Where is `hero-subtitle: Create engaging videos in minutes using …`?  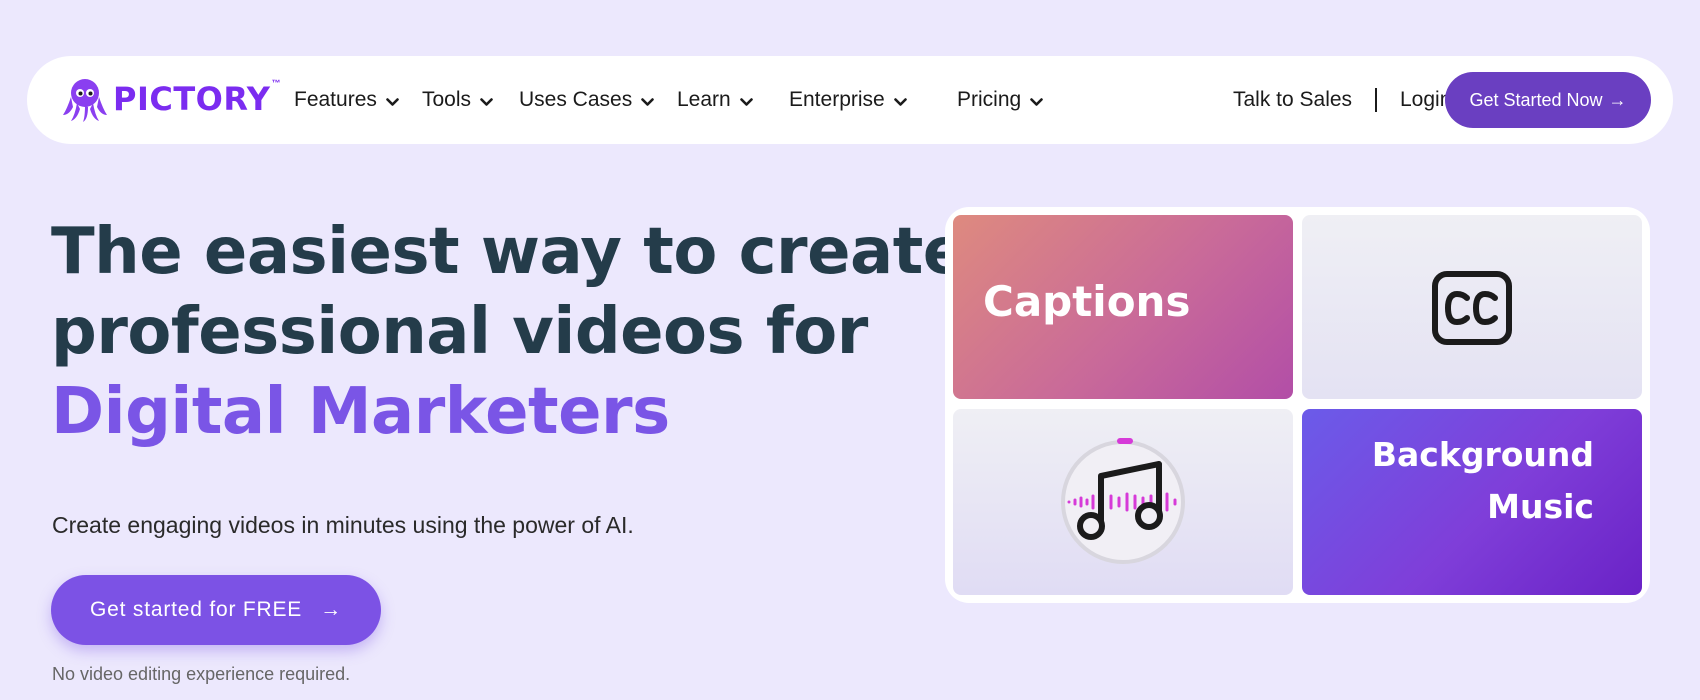 hero-subtitle: Create engaging videos in minutes using … is located at coordinates (343, 525).